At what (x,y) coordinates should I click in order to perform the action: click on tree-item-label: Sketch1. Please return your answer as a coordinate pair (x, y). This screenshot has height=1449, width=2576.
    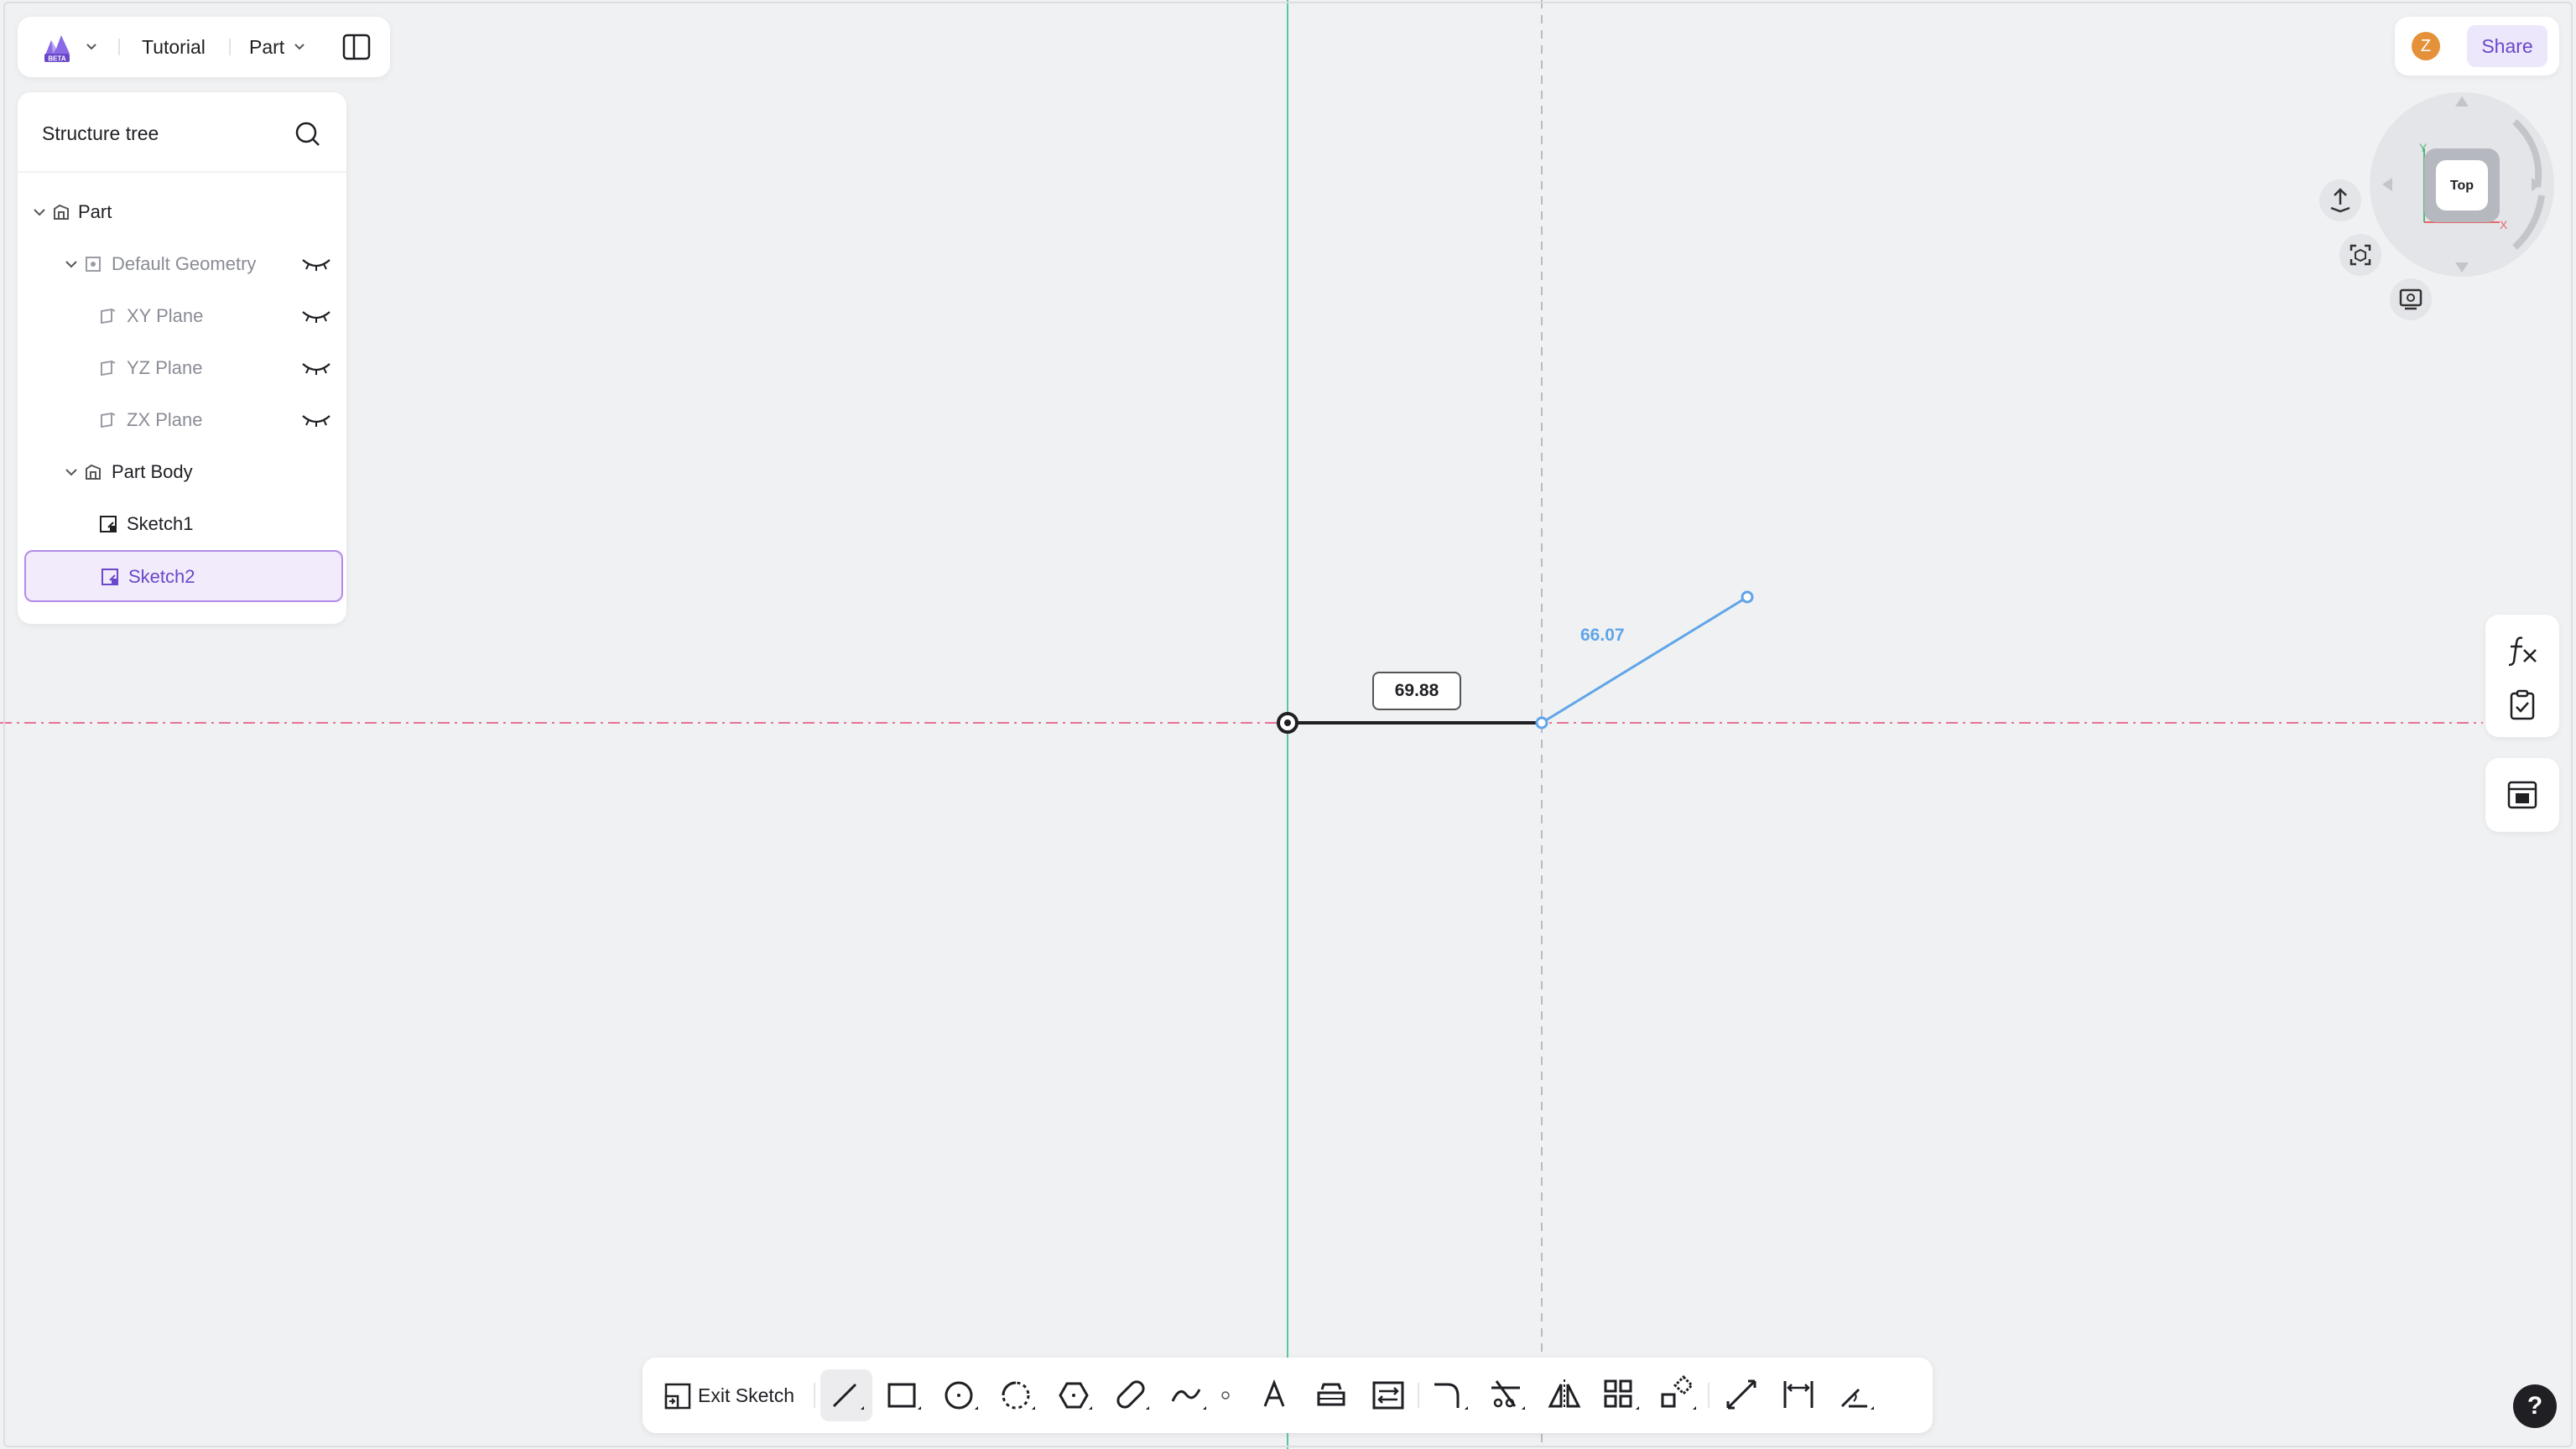
    Looking at the image, I should click on (160, 523).